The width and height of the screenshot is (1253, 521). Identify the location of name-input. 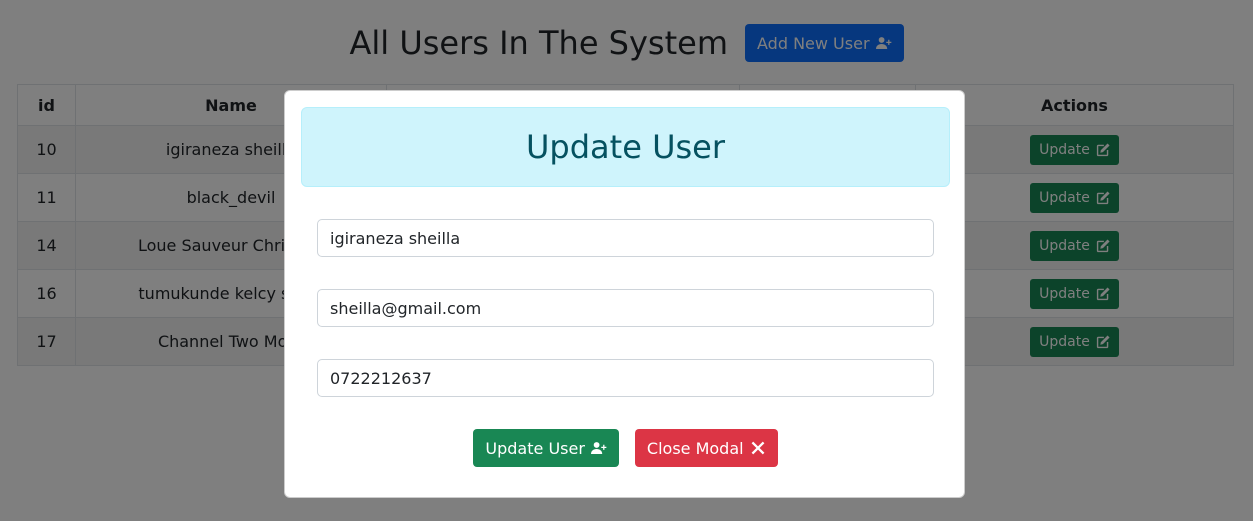
(625, 238).